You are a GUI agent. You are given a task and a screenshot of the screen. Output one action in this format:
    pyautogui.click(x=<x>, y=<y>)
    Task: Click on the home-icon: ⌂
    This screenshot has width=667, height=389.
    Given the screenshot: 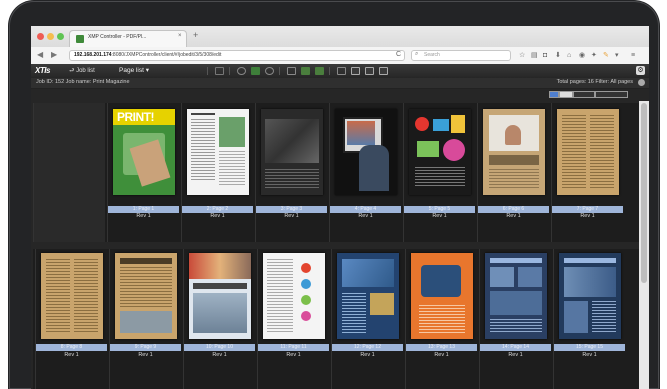 What is the action you would take?
    pyautogui.click(x=569, y=55)
    